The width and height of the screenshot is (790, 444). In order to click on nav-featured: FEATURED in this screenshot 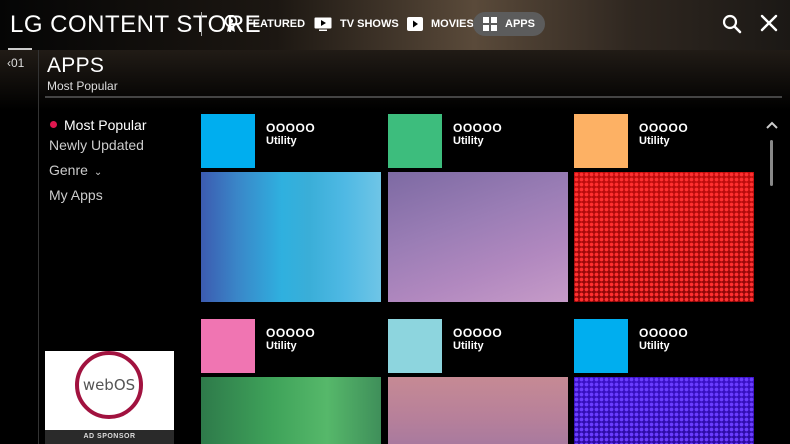, I will do `click(264, 24)`.